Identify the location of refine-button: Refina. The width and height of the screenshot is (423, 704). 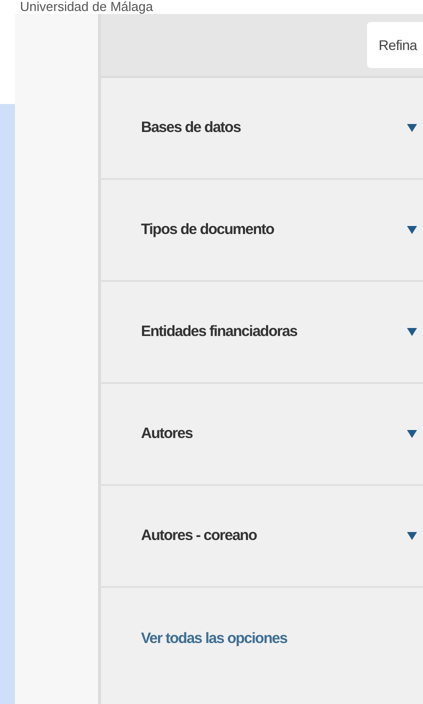
(394, 45).